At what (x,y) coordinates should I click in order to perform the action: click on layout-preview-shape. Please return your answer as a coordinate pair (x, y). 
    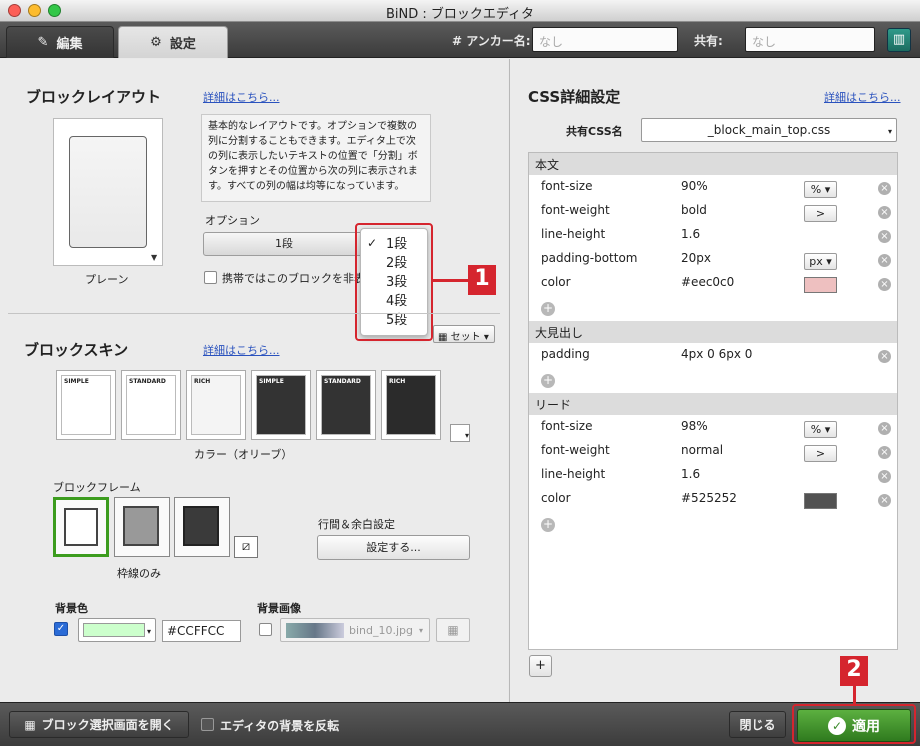
    Looking at the image, I should click on (108, 192).